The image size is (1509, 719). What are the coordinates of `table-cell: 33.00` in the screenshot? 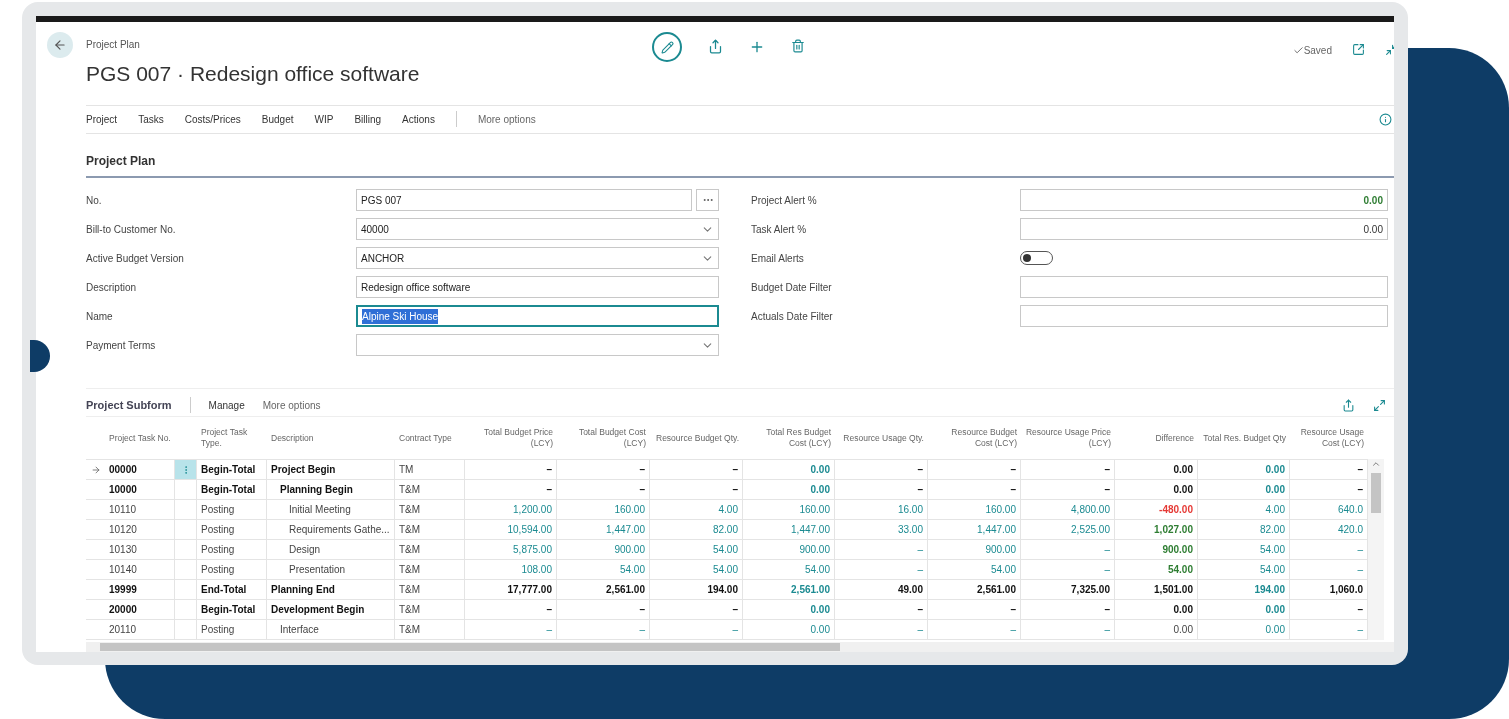 It's located at (881, 530).